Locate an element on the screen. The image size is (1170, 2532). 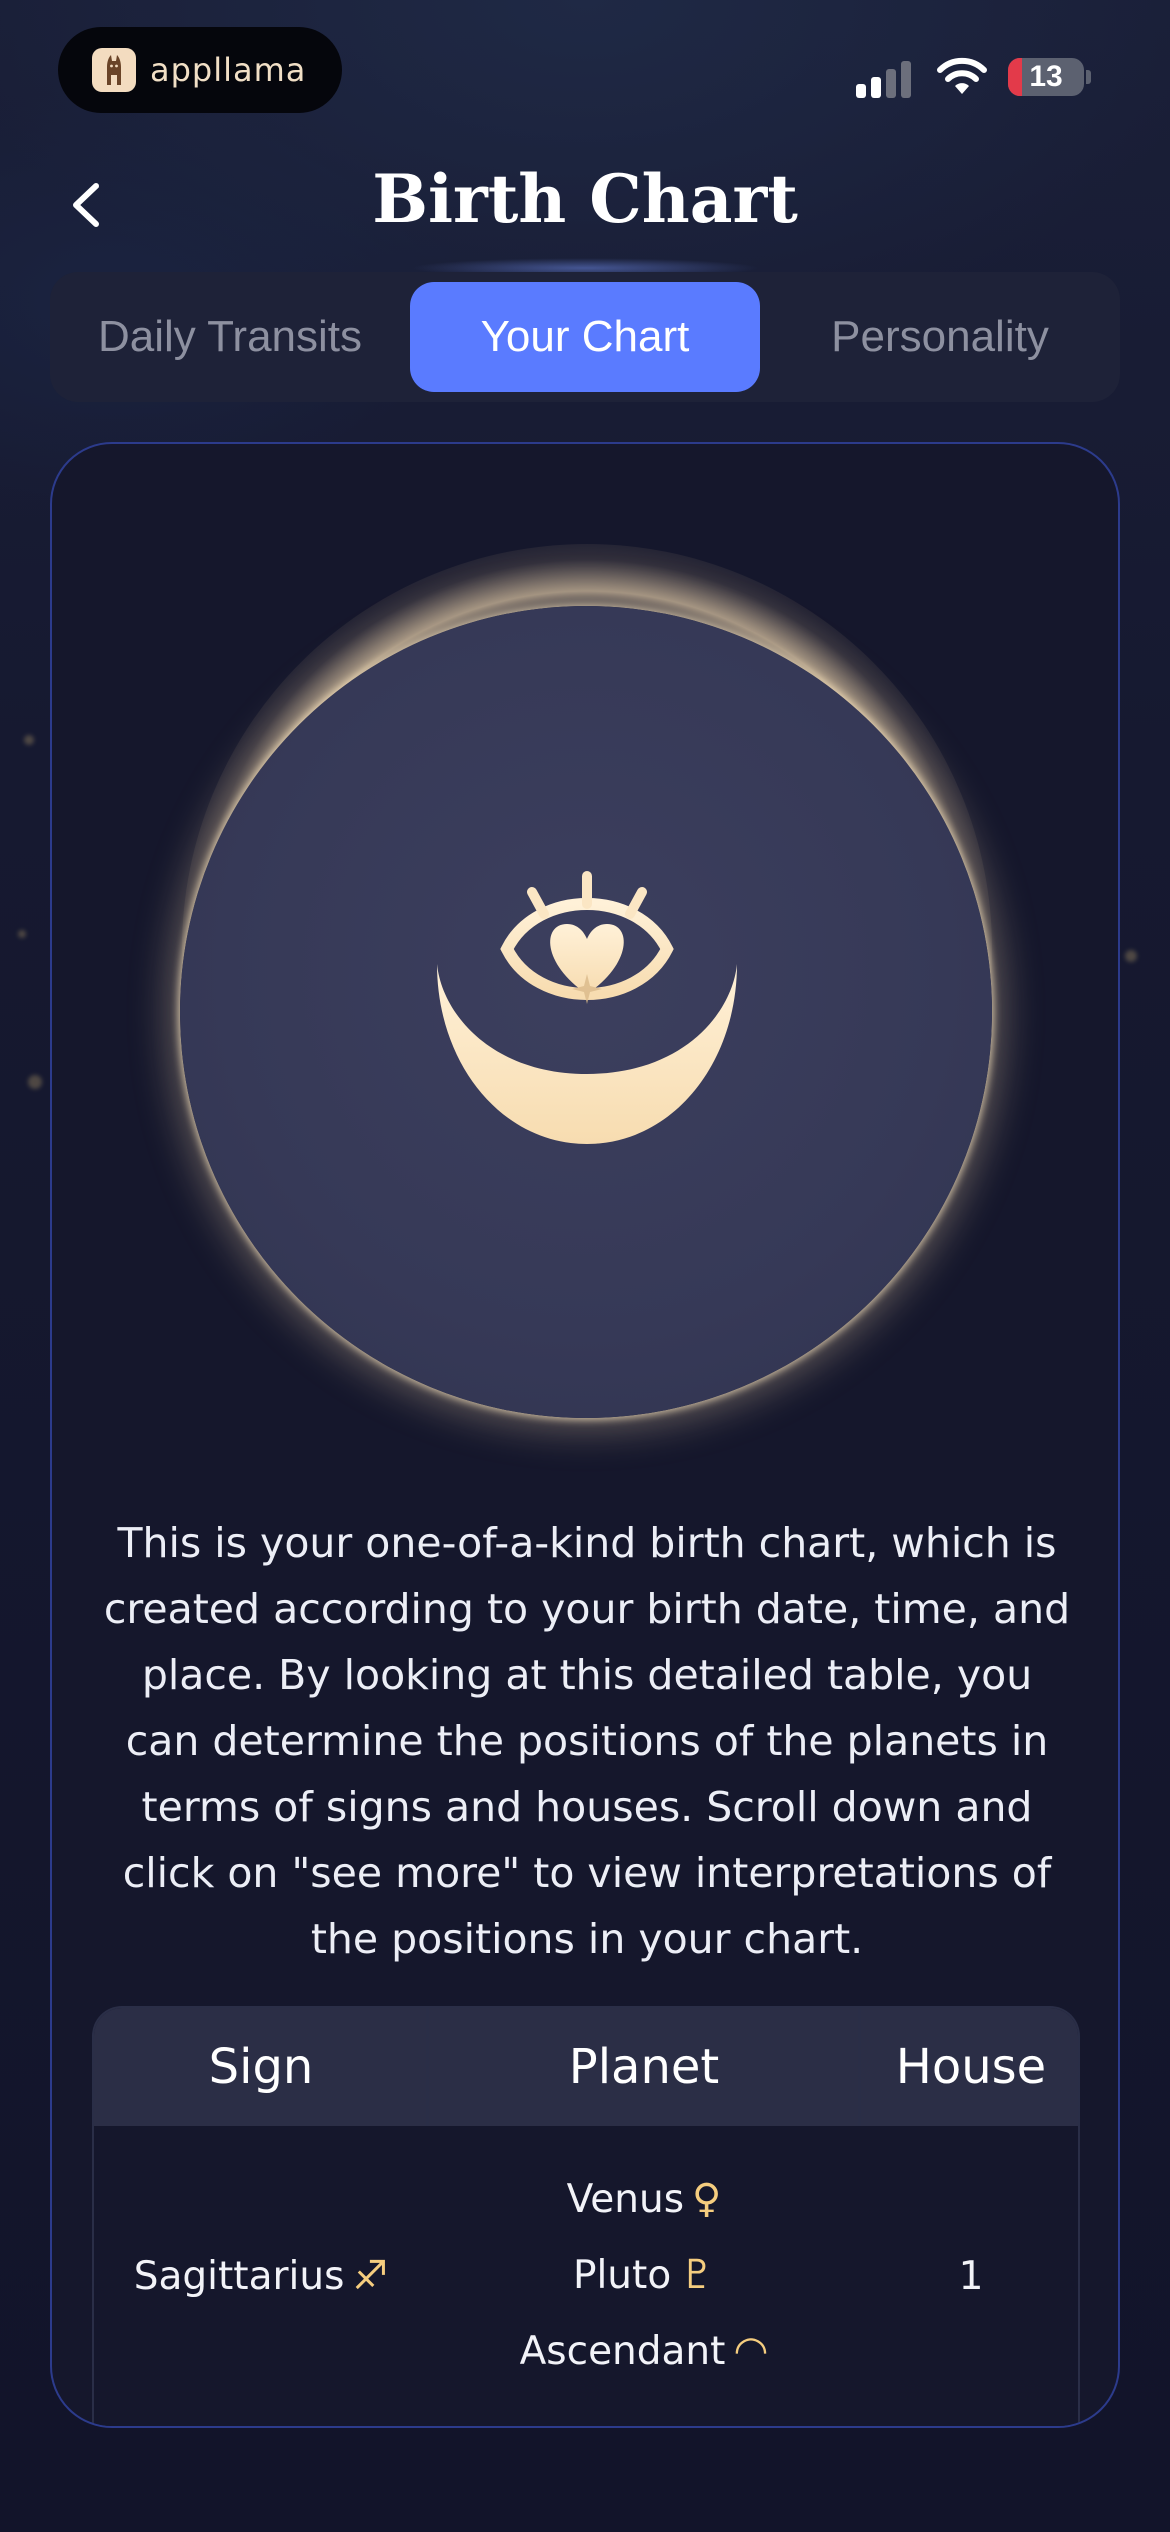
column-header-house: House is located at coordinates (971, 2067).